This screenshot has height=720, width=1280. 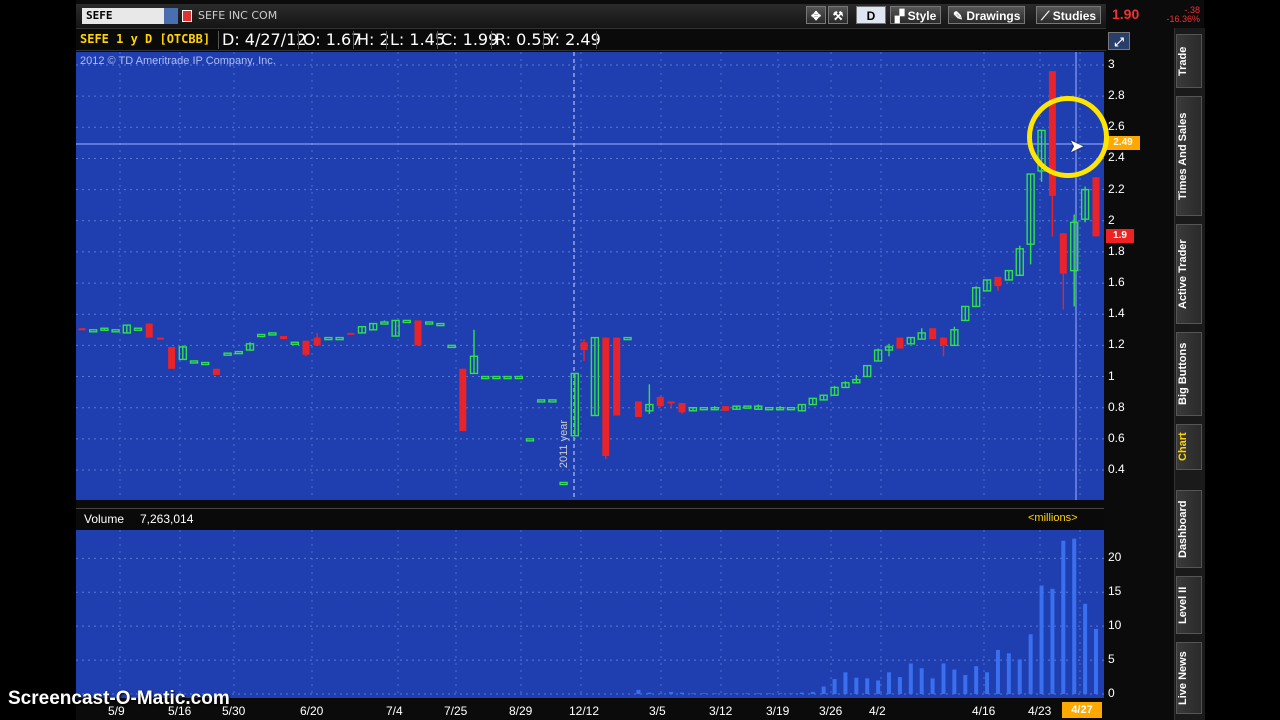 I want to click on price-tick-label: 2, so click(x=1111, y=219).